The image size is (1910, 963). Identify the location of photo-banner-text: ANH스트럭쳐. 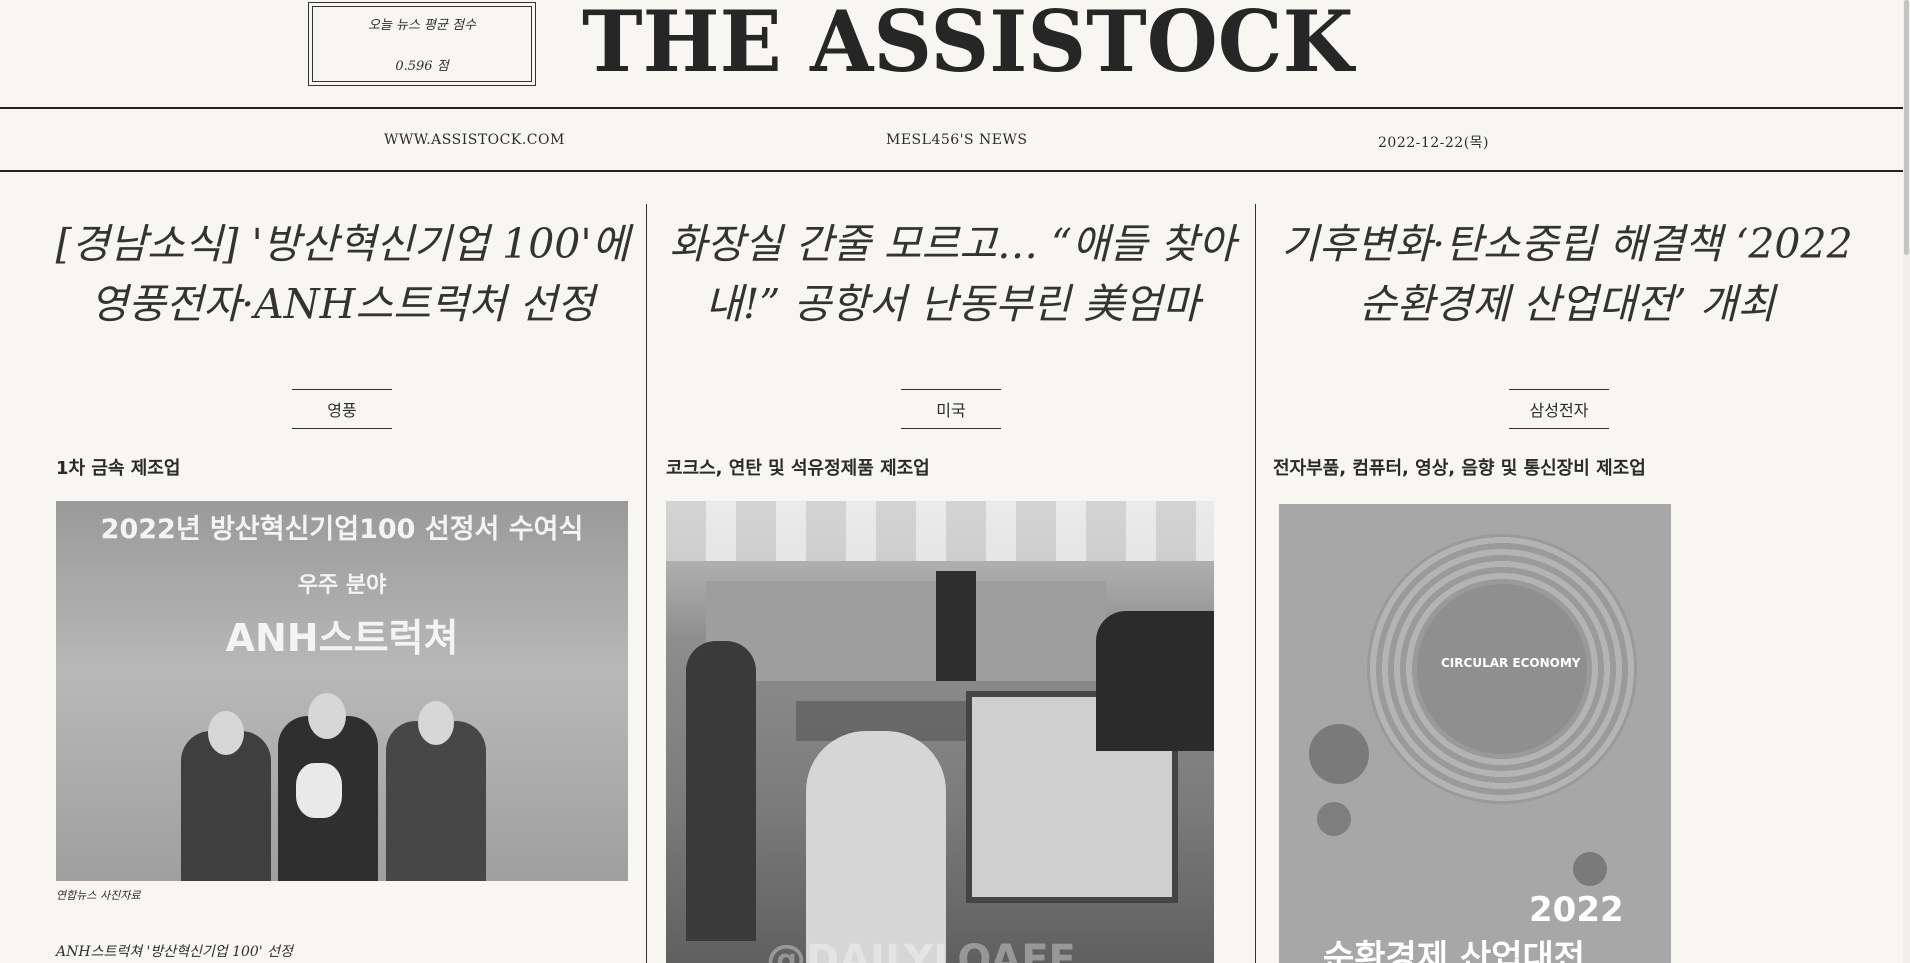
(342, 638).